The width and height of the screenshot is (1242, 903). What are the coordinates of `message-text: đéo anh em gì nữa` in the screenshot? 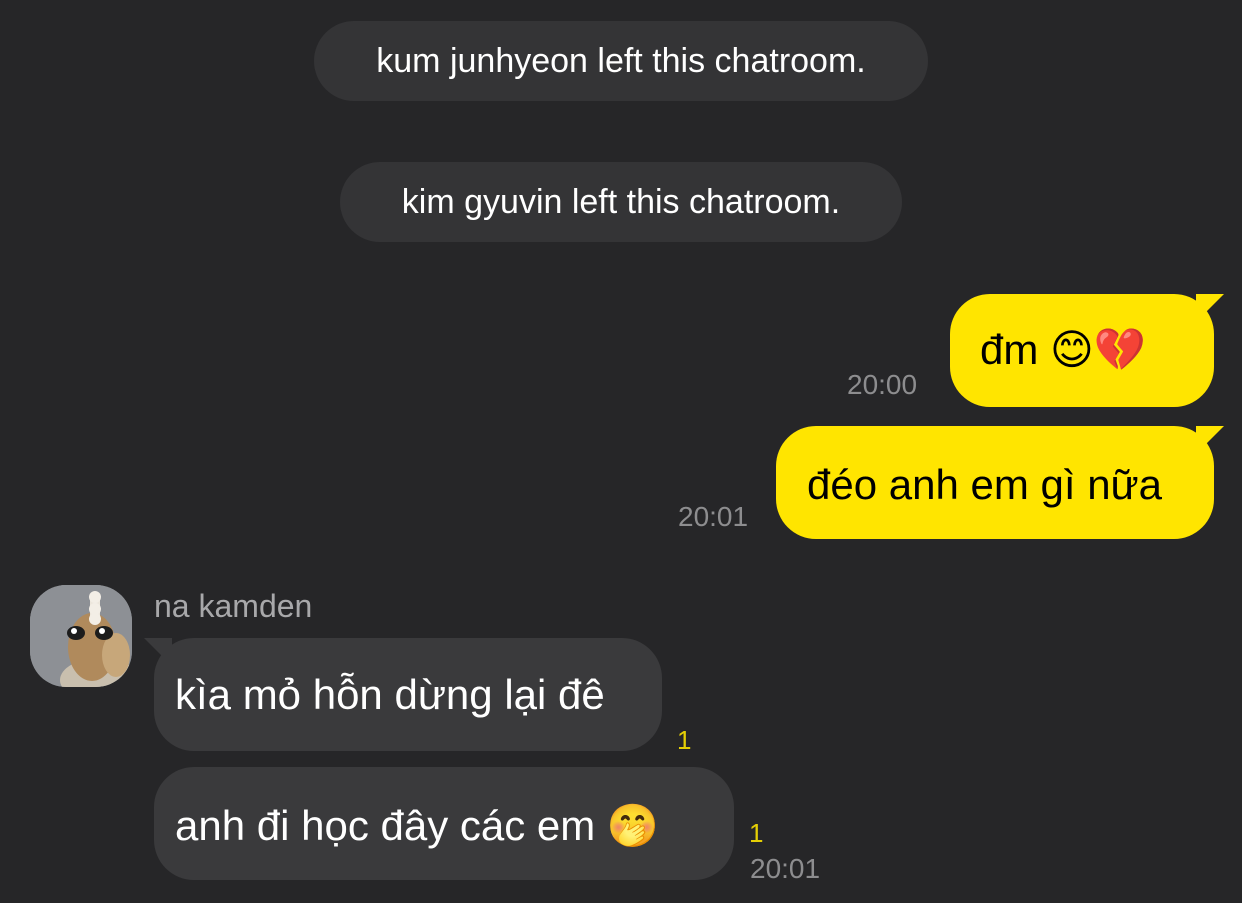 It's located at (985, 484).